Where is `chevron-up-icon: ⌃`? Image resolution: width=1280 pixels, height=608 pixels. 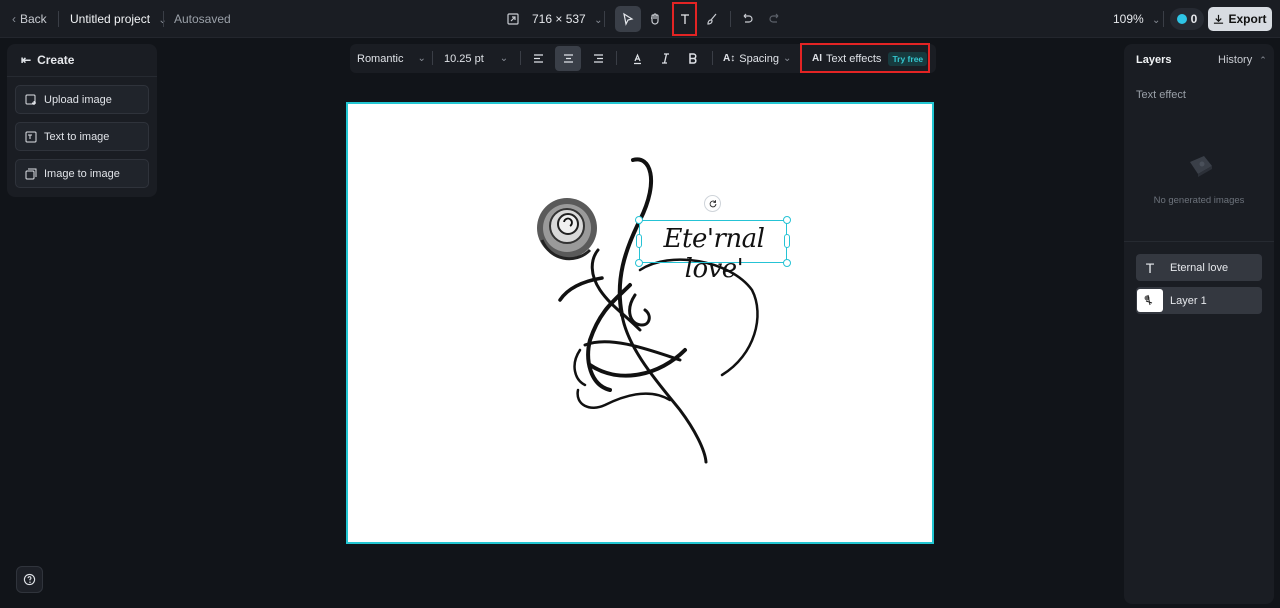 chevron-up-icon: ⌃ is located at coordinates (1263, 60).